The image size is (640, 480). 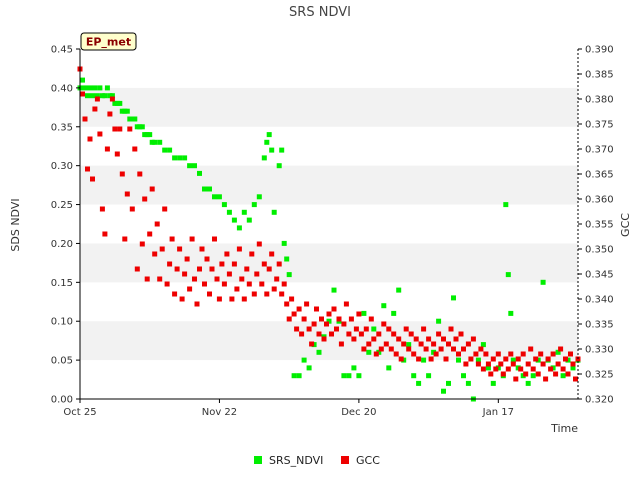 What do you see at coordinates (599, 150) in the screenshot?
I see `y2-tick-label: 0.370` at bounding box center [599, 150].